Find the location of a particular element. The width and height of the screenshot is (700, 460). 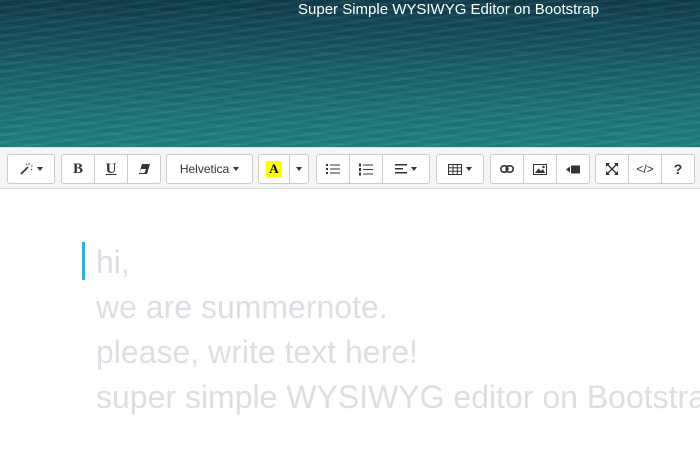

table-dropdown-button is located at coordinates (460, 169).